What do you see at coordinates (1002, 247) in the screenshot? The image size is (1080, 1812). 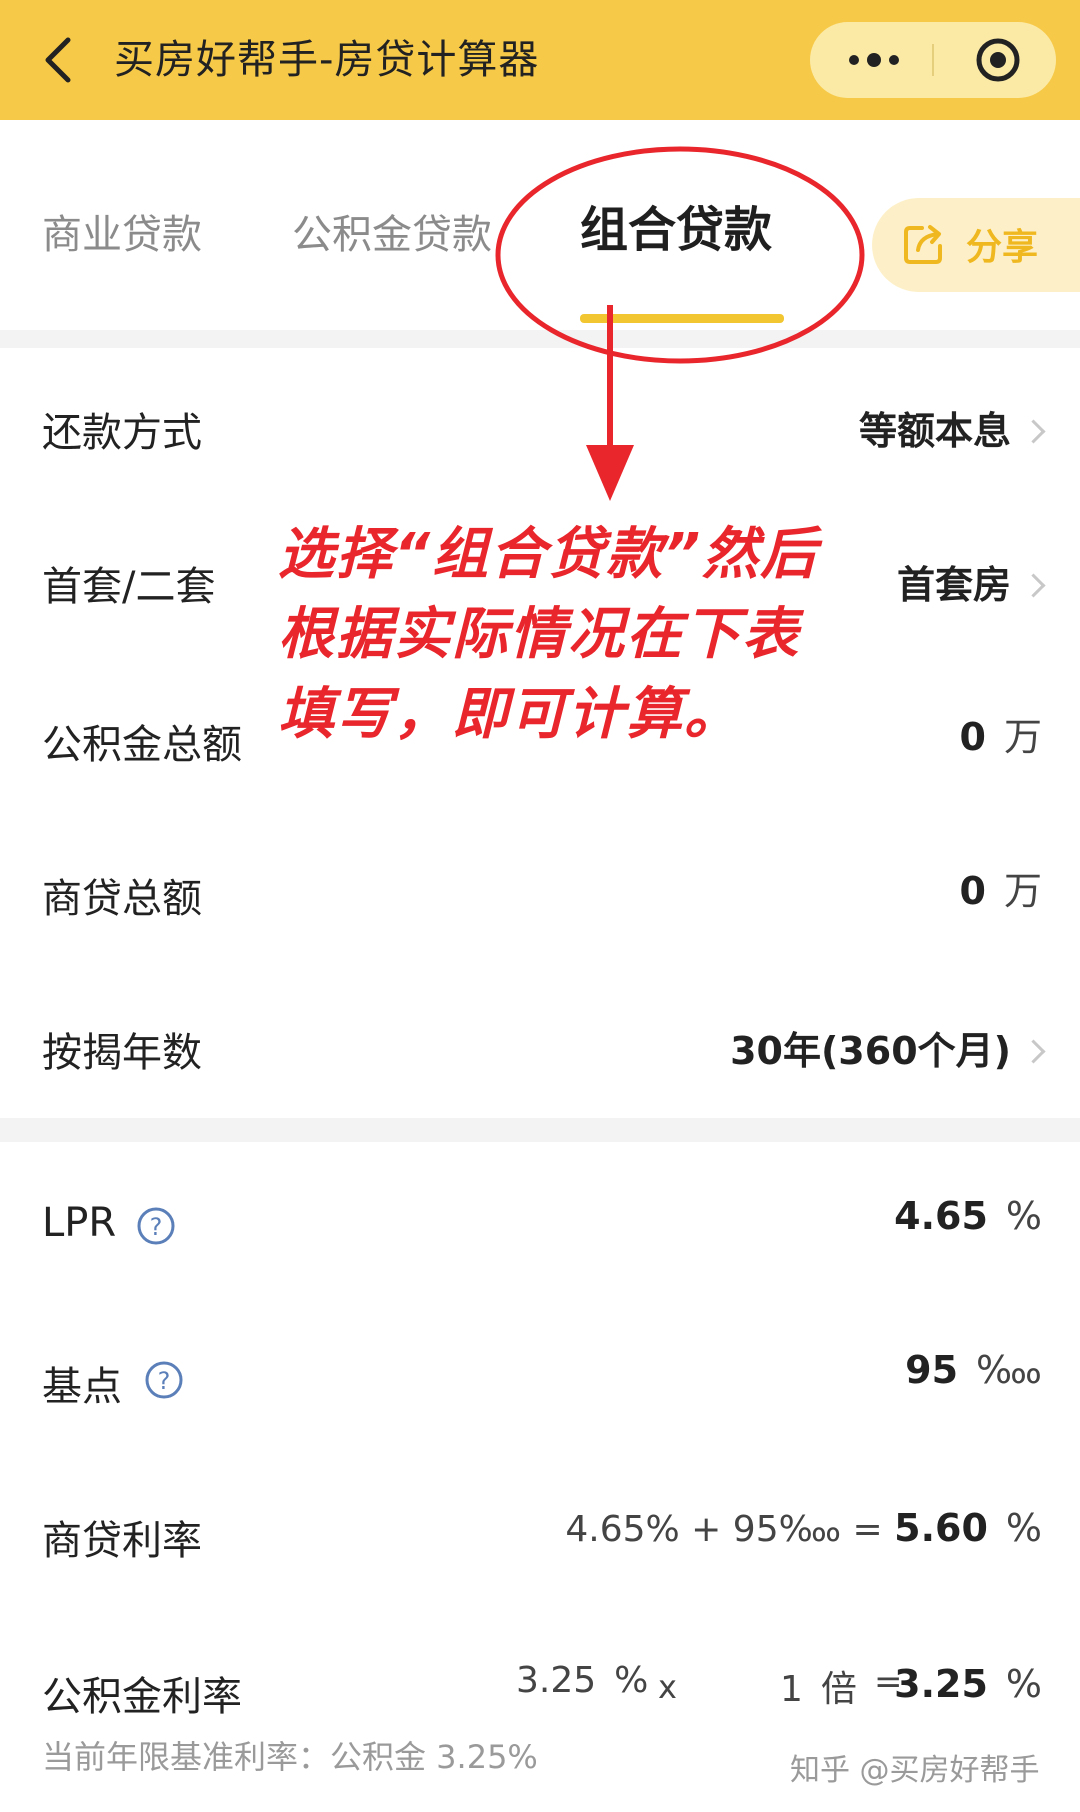 I see `share-label: 分享` at bounding box center [1002, 247].